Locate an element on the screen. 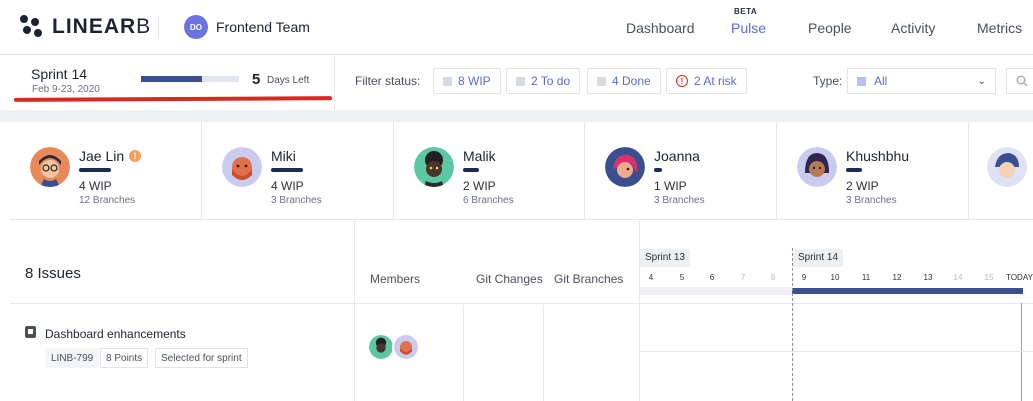 This screenshot has height=401, width=1033. timeline-day: 8 is located at coordinates (773, 277).